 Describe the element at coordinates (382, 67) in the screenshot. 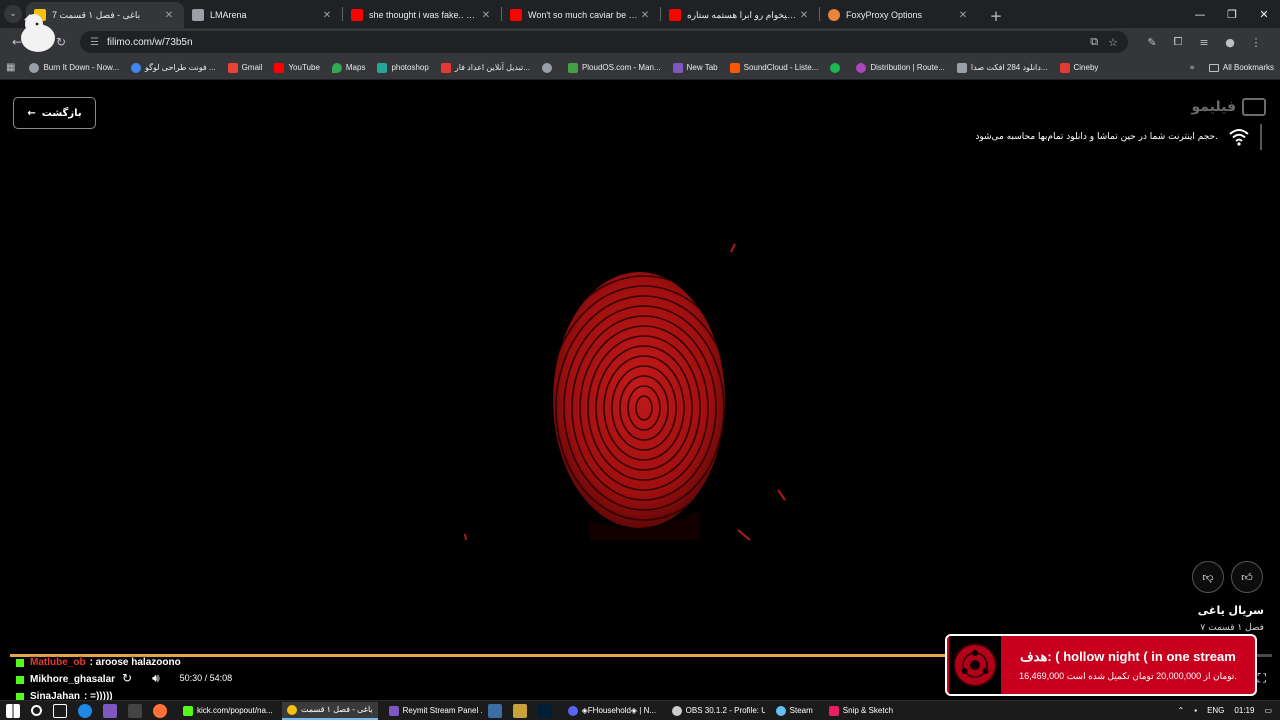

I see `photoshop-icon` at that location.